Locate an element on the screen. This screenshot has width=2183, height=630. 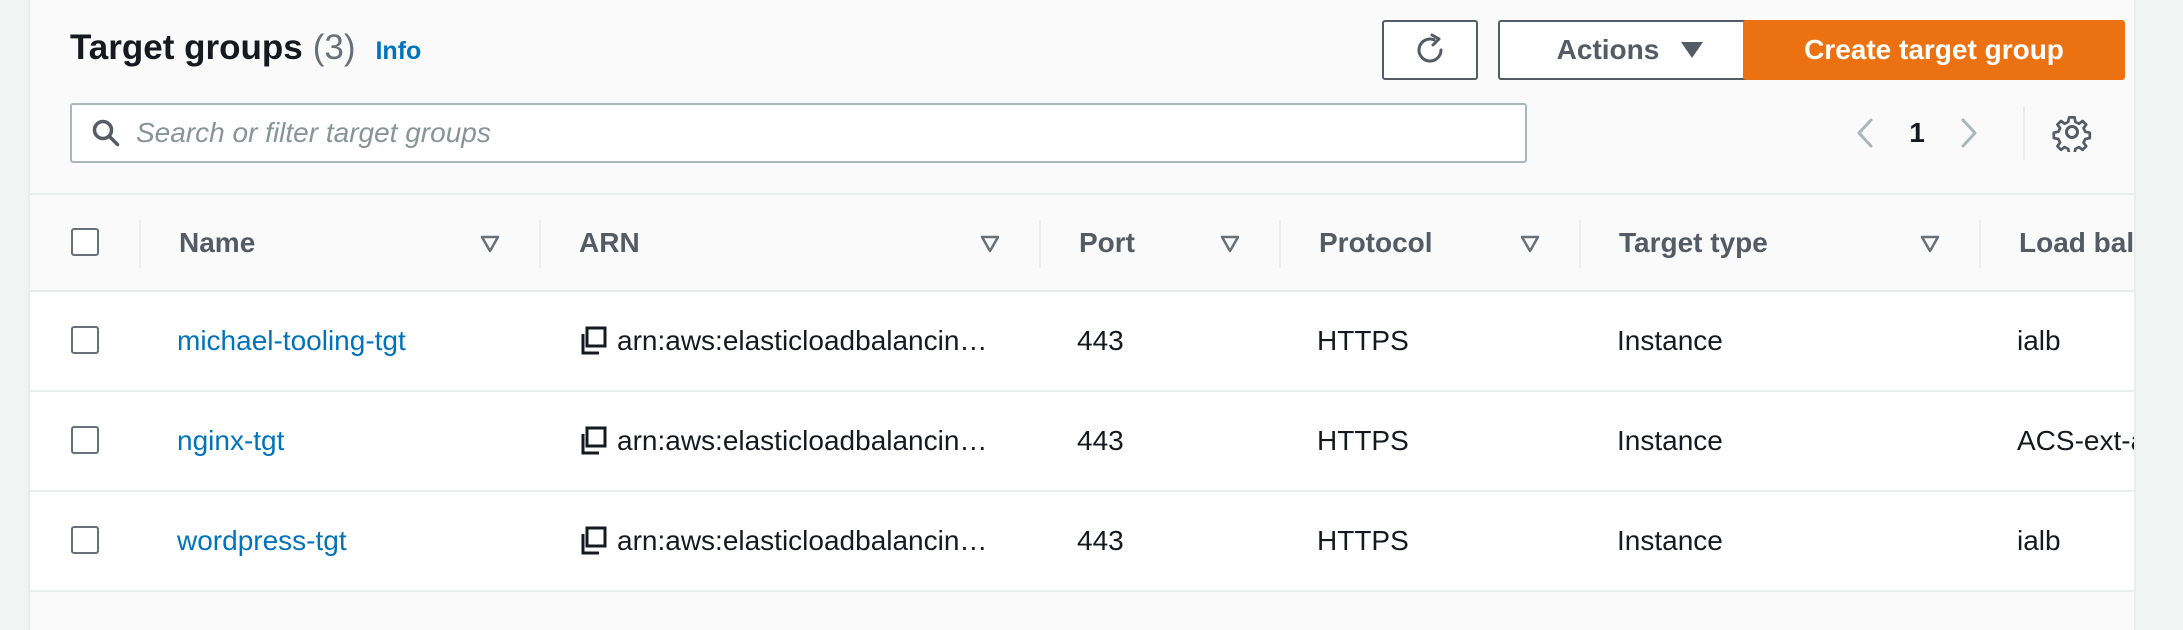
pagination: 1 is located at coordinates (1917, 133).